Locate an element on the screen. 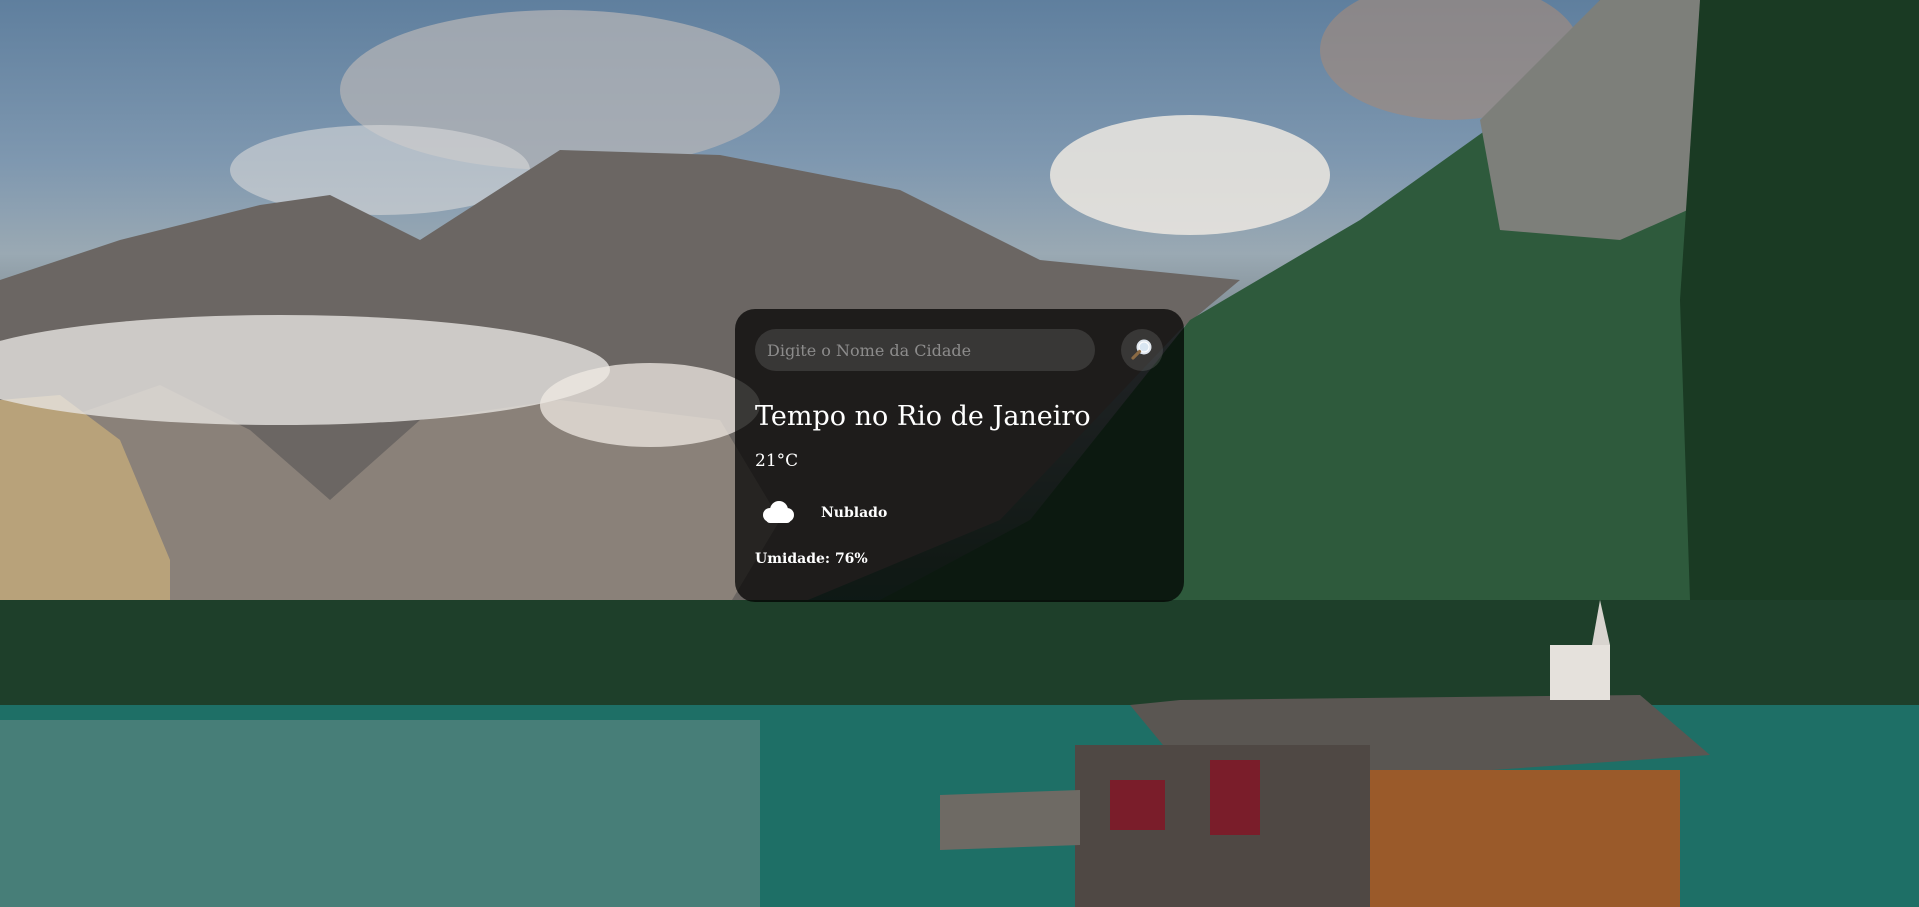 Image resolution: width=1919 pixels, height=907 pixels. temperature: 21°C is located at coordinates (777, 461).